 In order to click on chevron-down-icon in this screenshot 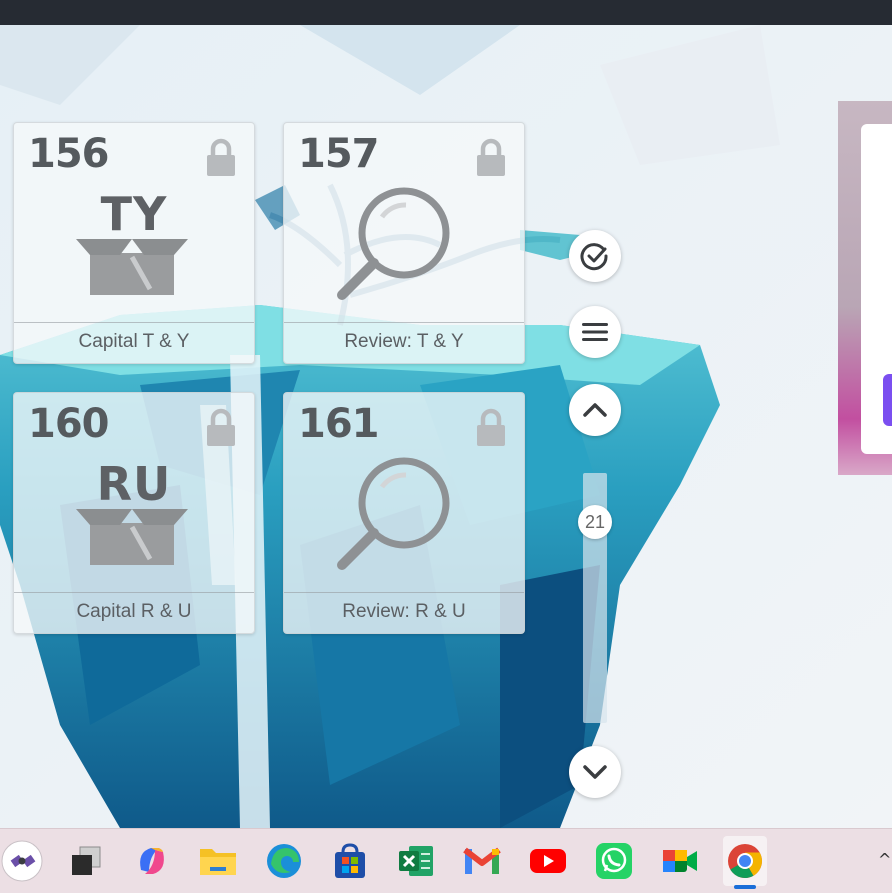, I will do `click(595, 772)`.